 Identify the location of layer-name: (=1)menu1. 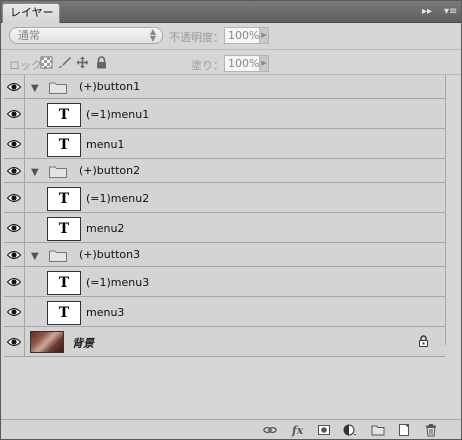
(118, 114).